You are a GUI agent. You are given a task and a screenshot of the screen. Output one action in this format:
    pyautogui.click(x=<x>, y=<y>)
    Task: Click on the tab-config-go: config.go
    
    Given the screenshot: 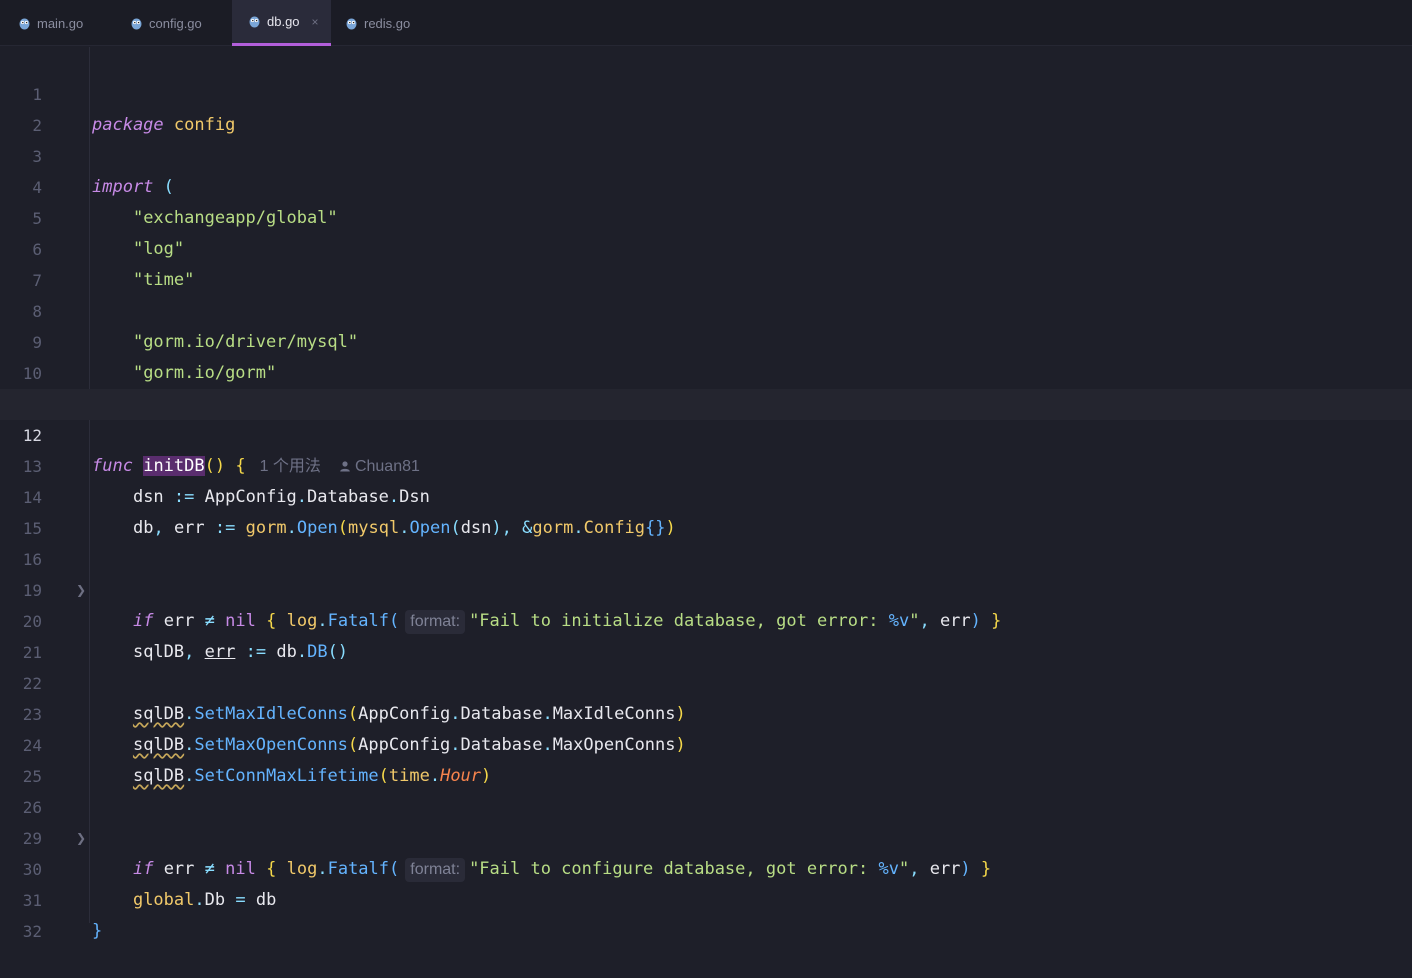 What is the action you would take?
    pyautogui.click(x=171, y=23)
    